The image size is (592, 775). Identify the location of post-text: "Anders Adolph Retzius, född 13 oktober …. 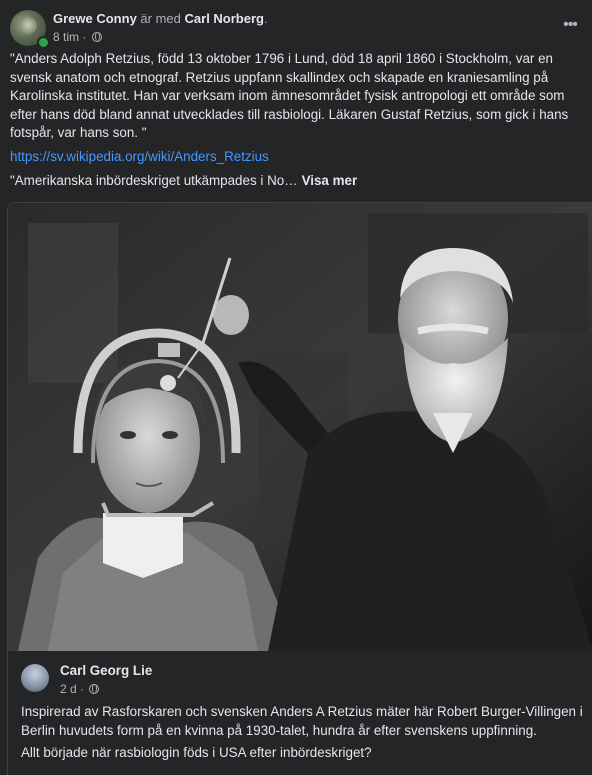
(296, 96).